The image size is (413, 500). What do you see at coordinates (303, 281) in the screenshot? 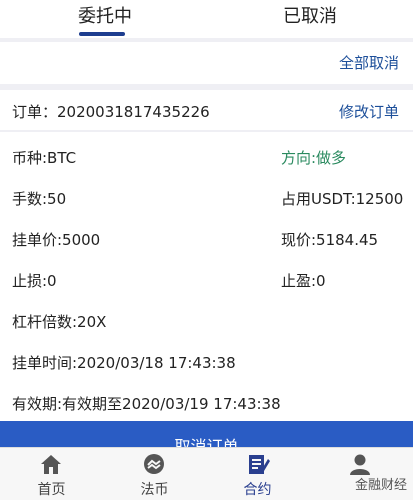
I see `take-profit-field: 止盈:0` at bounding box center [303, 281].